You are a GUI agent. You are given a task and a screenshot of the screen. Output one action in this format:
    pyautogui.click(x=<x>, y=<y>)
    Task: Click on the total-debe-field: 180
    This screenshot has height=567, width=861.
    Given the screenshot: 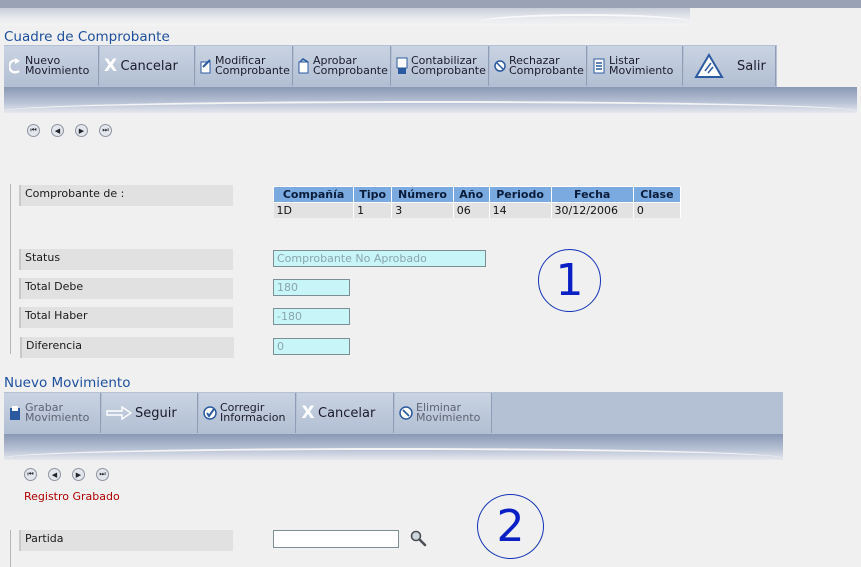 What is the action you would take?
    pyautogui.click(x=311, y=287)
    